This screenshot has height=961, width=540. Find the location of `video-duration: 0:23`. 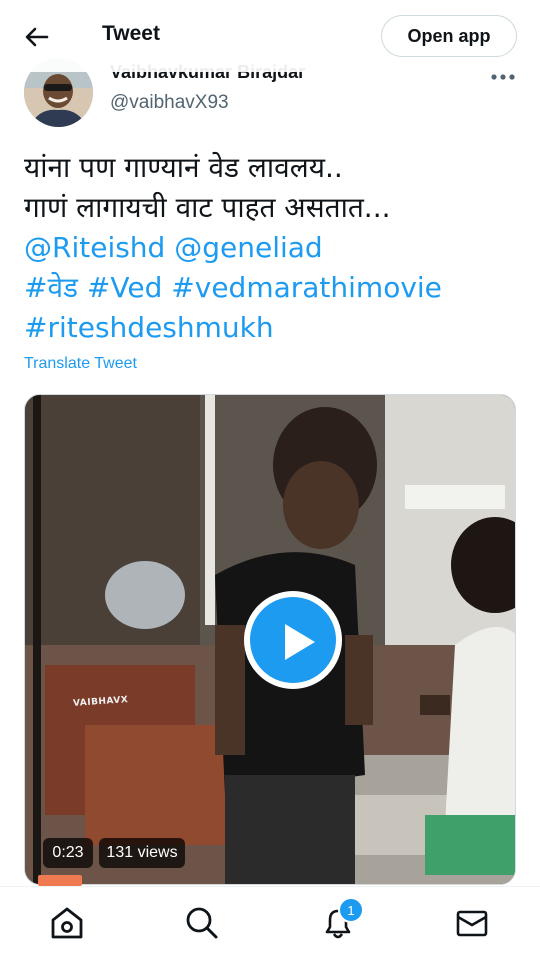

video-duration: 0:23 is located at coordinates (68, 853).